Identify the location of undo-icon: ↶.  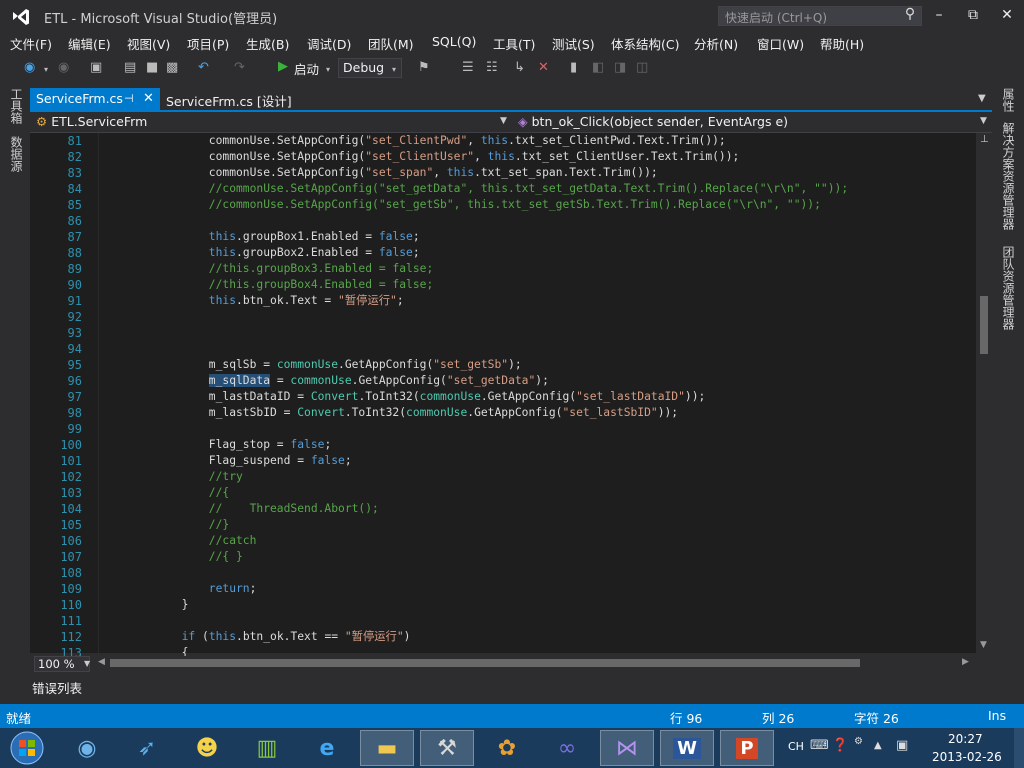
(203, 67).